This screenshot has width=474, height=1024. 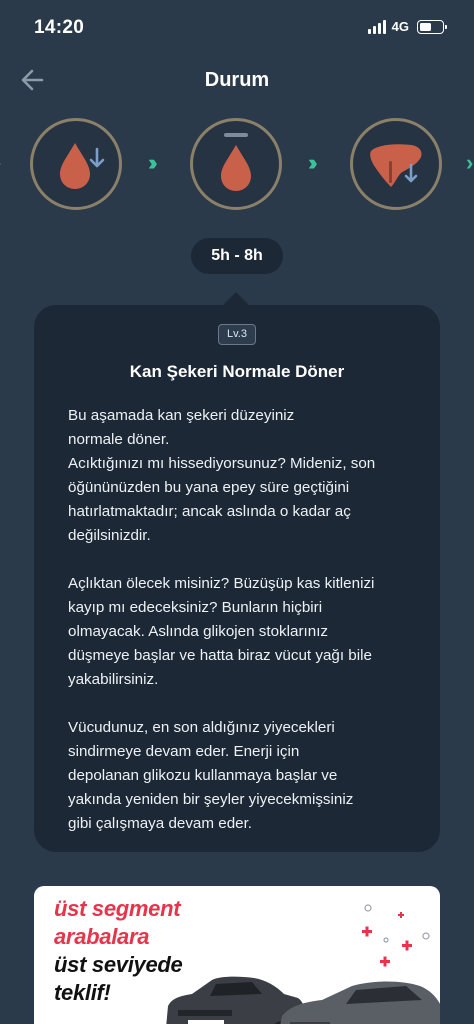 What do you see at coordinates (237, 334) in the screenshot?
I see `level-badge: Lv.3` at bounding box center [237, 334].